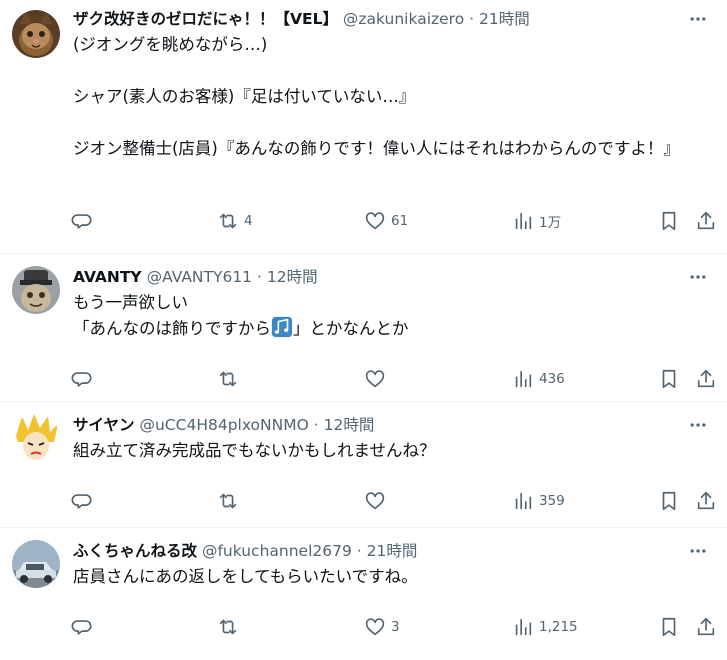 This screenshot has width=727, height=660. What do you see at coordinates (351, 328) in the screenshot?
I see `tweet-text-segment: 」とかなんとか` at bounding box center [351, 328].